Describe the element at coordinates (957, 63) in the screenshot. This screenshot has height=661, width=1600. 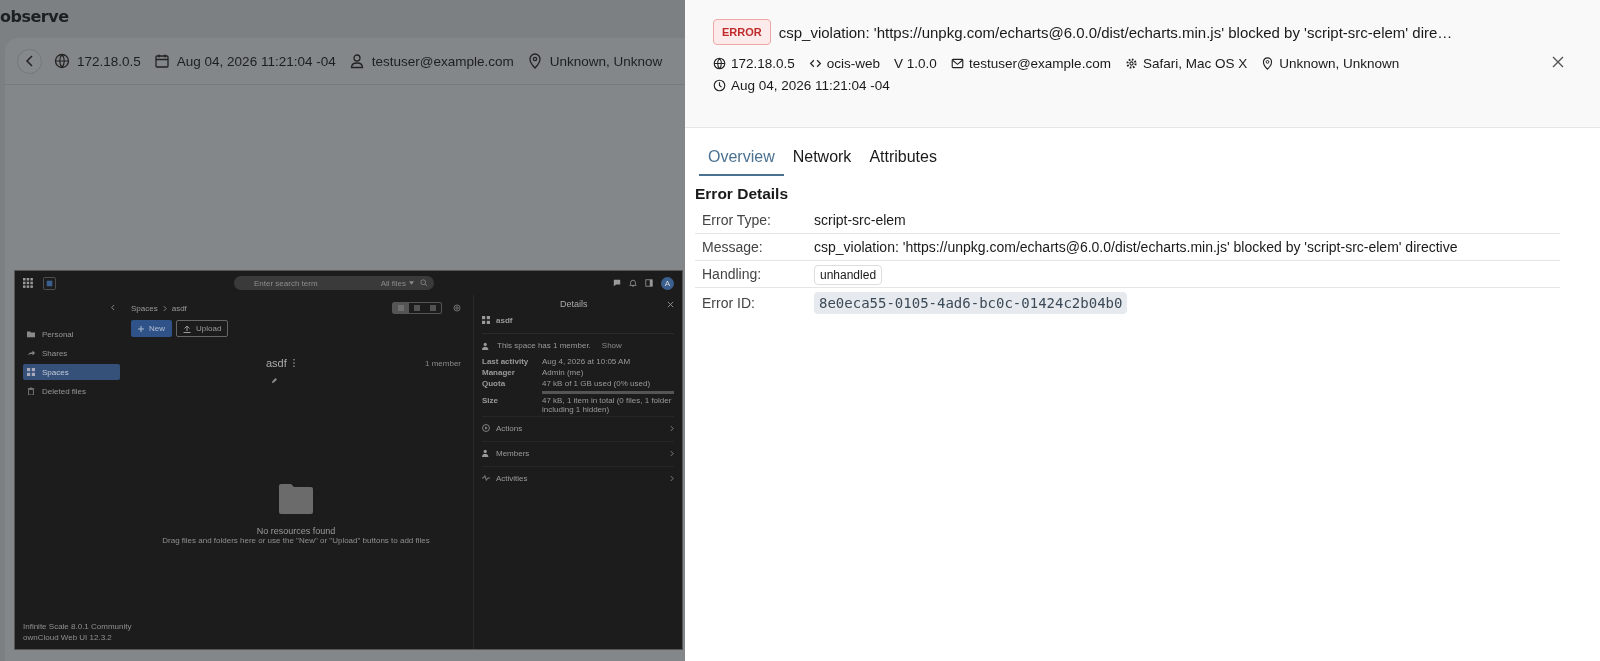
I see `mail-icon` at that location.